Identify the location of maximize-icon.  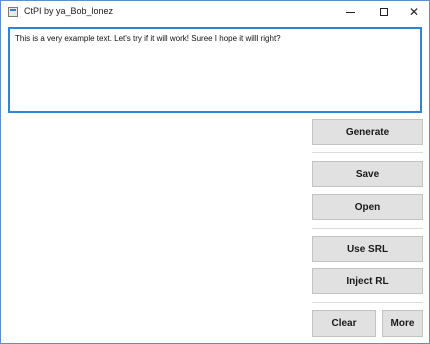
(384, 12).